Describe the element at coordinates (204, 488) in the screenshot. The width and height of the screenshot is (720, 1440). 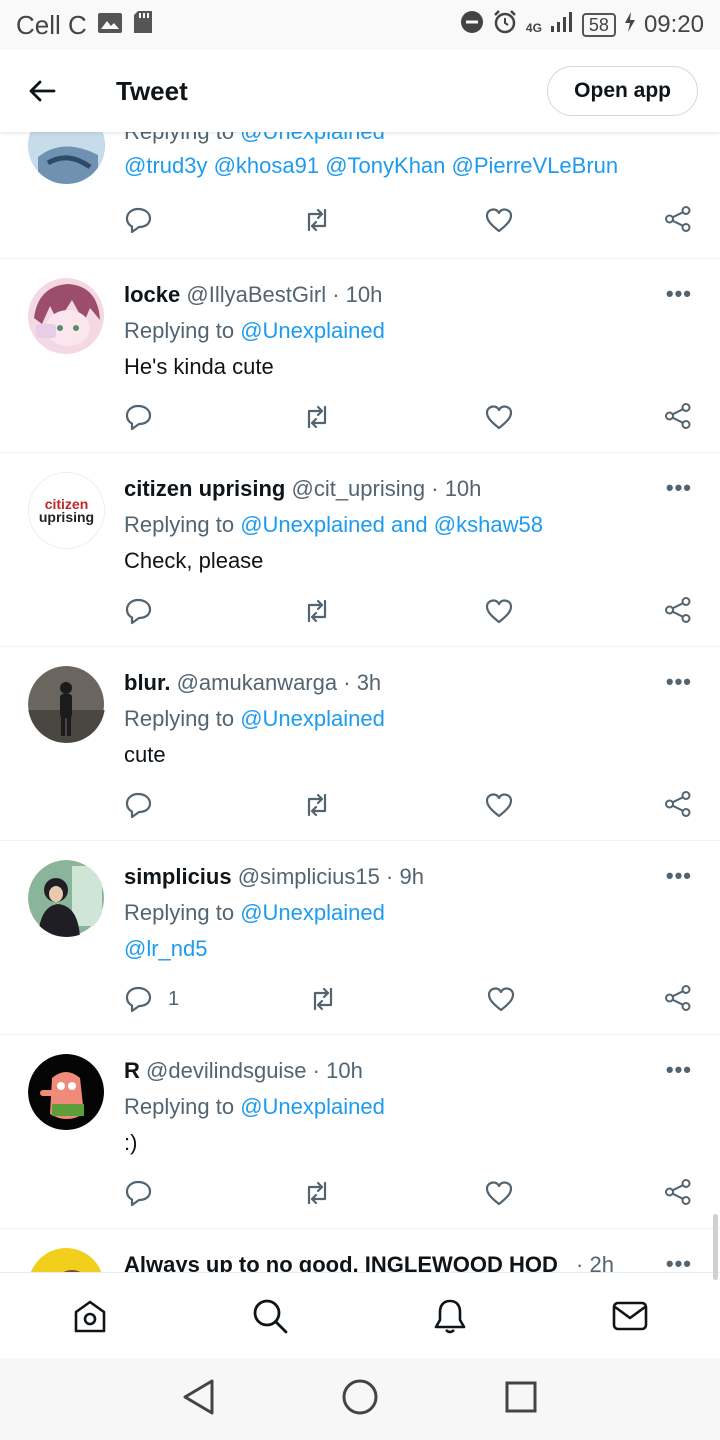
I see `display-name: citizen uprising` at that location.